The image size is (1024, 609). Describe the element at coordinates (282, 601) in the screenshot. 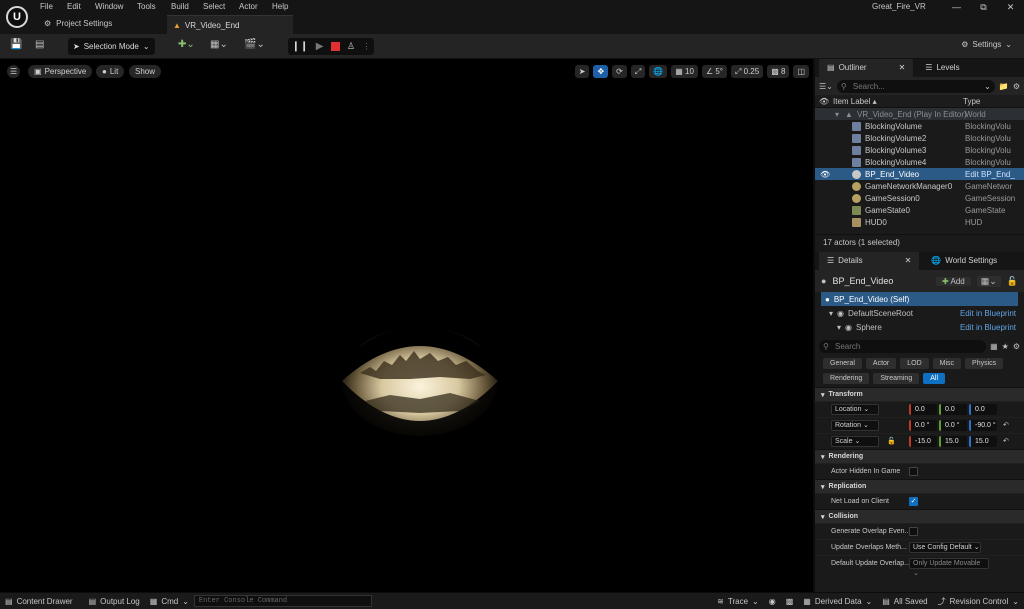

I see `console-input: Enter Console Command` at that location.